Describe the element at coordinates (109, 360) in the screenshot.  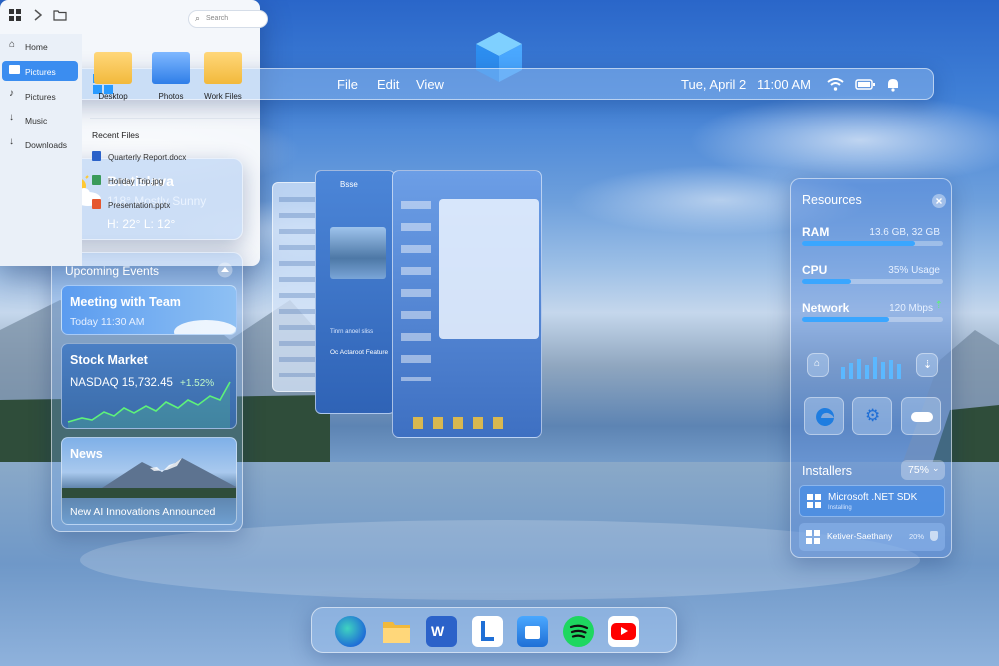
I see `stock-title: Stock Market` at that location.